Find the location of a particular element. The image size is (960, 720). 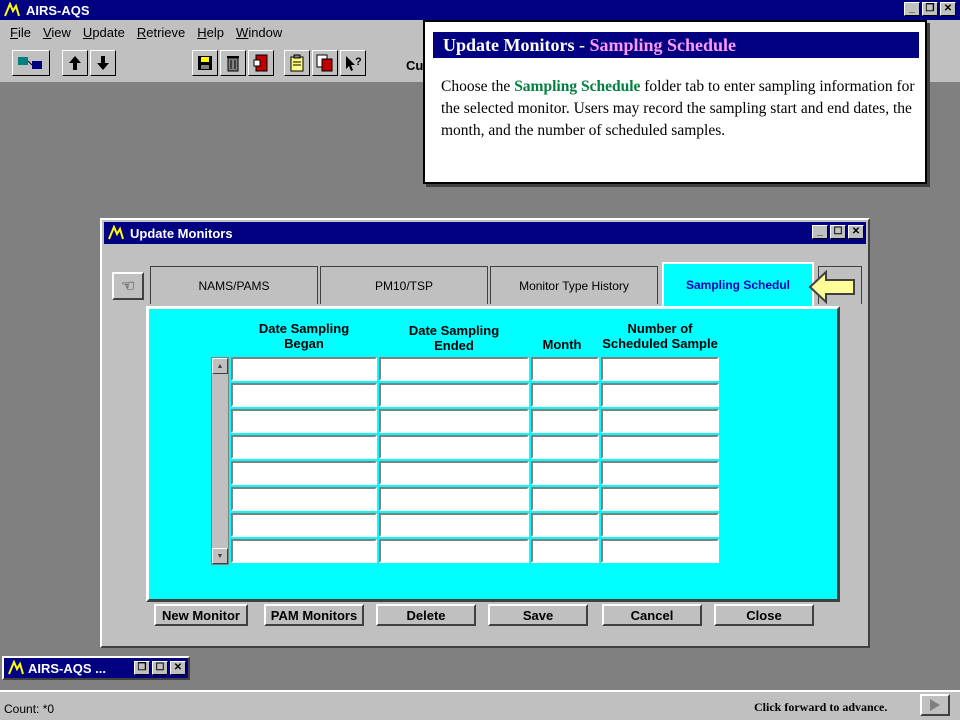

tab-label: NAMS/PAMS is located at coordinates (234, 285).